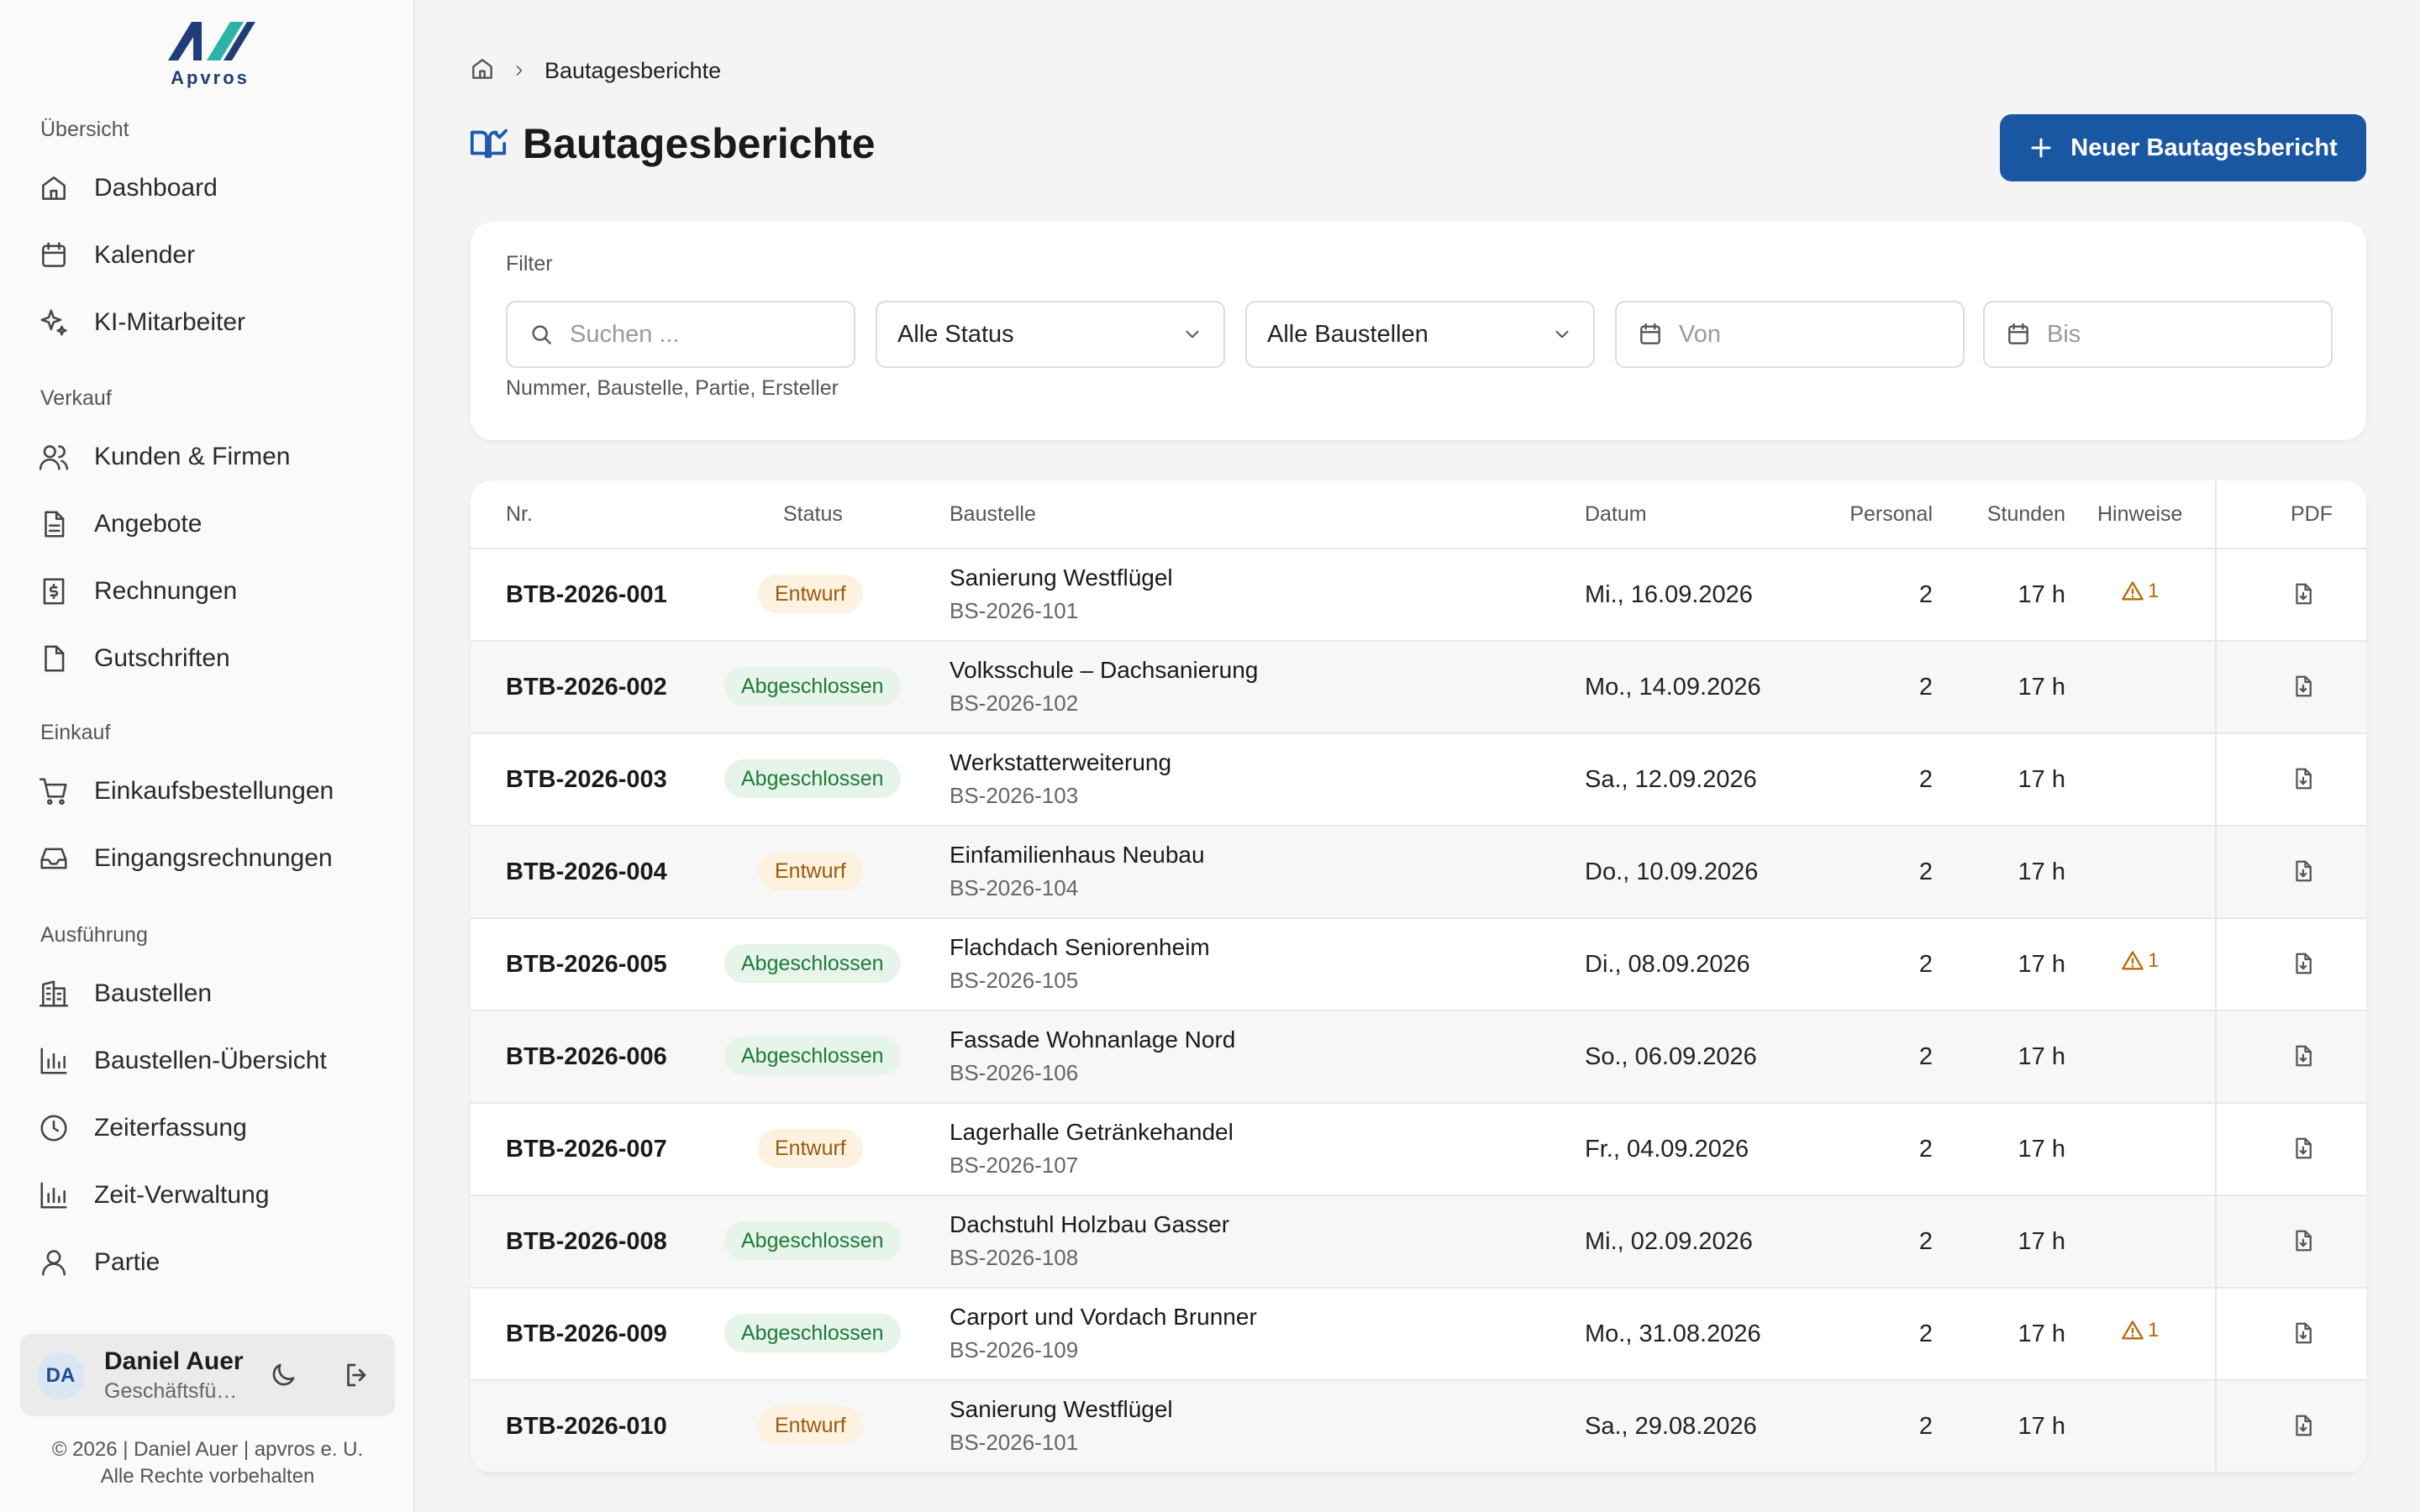  I want to click on sidebar-item-rechnungen: Rechnungen, so click(214, 591).